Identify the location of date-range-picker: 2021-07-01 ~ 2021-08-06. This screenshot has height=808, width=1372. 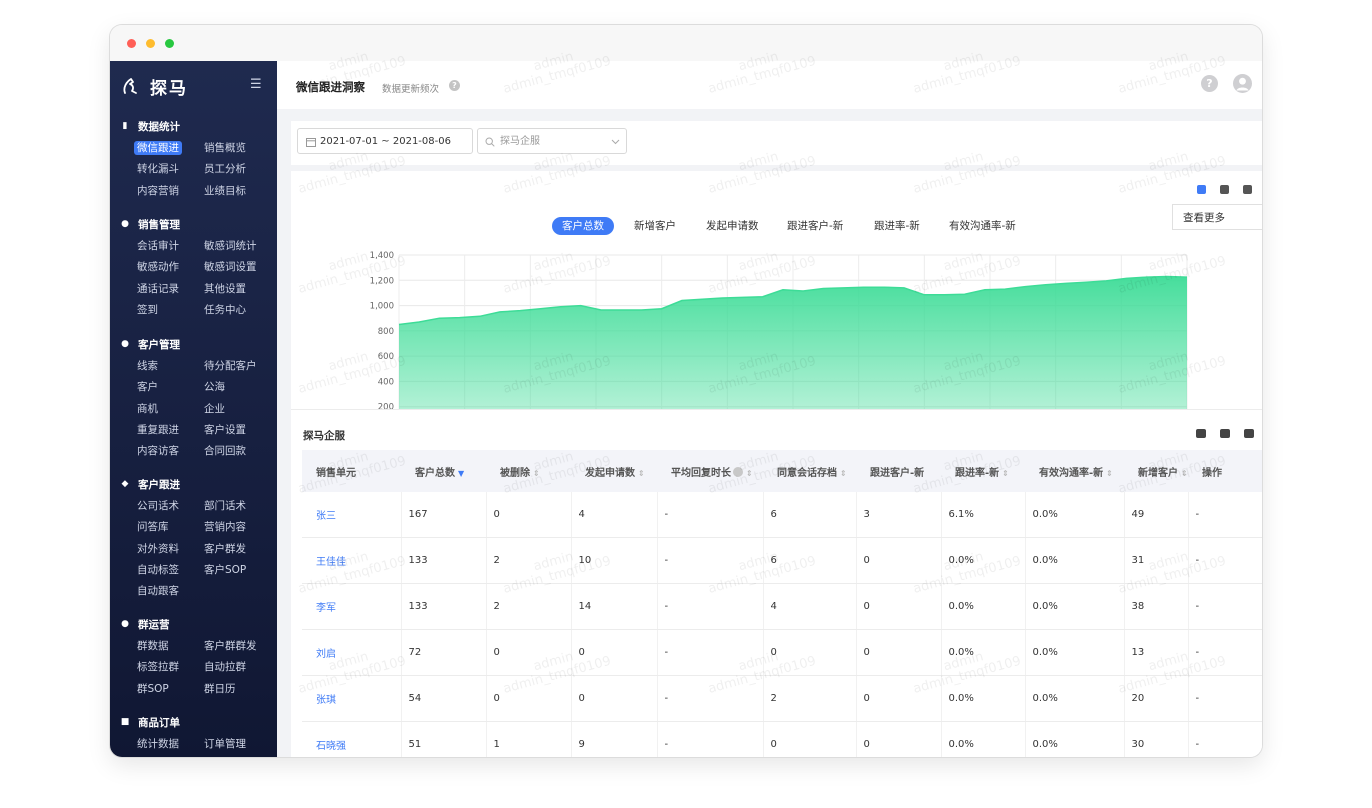
(385, 141).